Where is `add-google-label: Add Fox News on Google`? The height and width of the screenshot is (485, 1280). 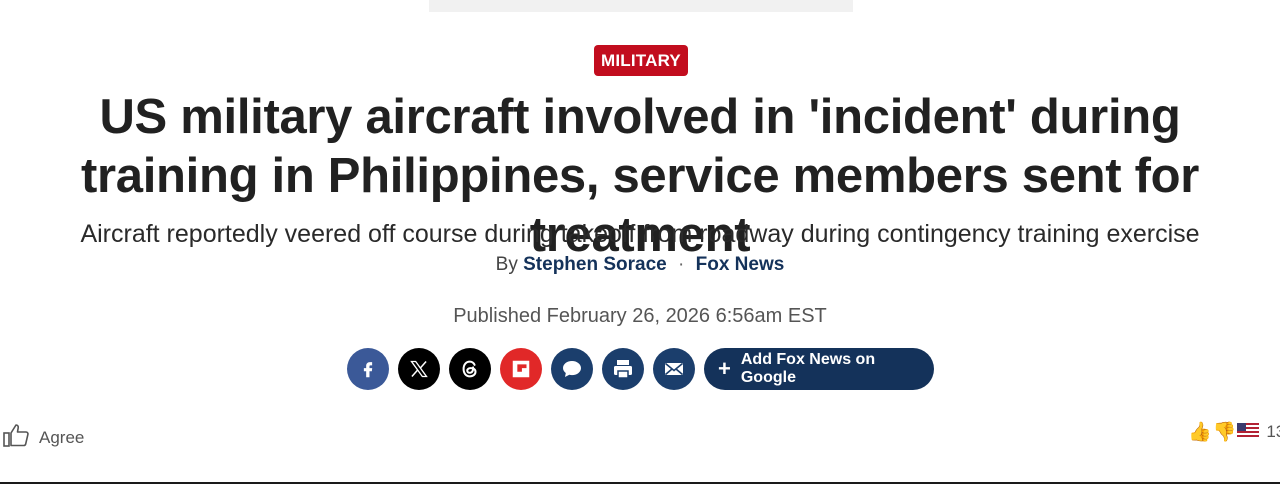
add-google-label: Add Fox News on Google is located at coordinates (808, 368).